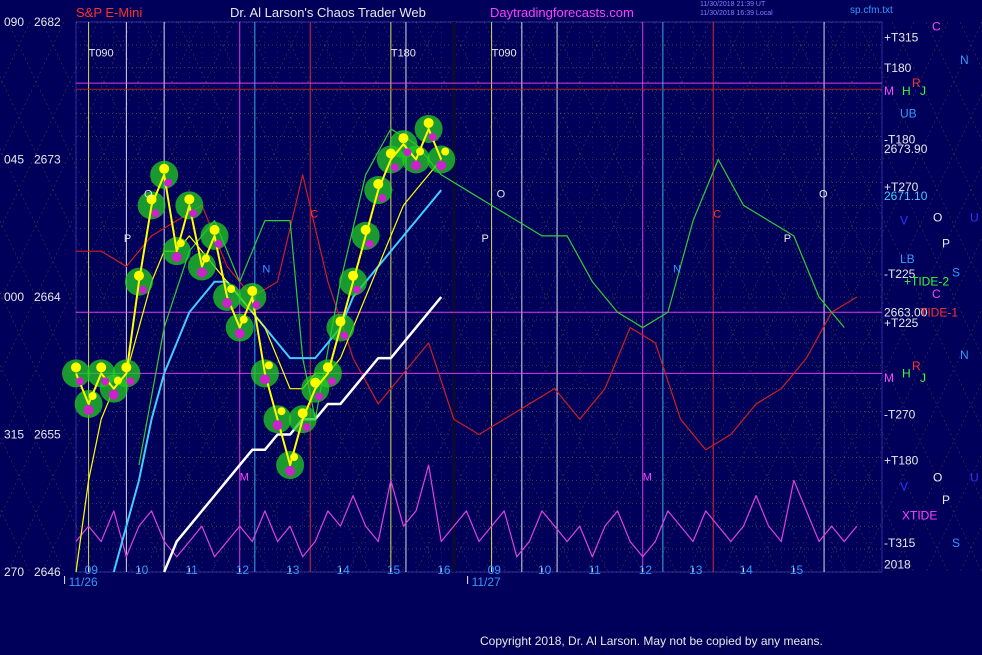 Image resolution: width=982 pixels, height=655 pixels. Describe the element at coordinates (486, 582) in the screenshot. I see `date-label: 11/27` at that location.